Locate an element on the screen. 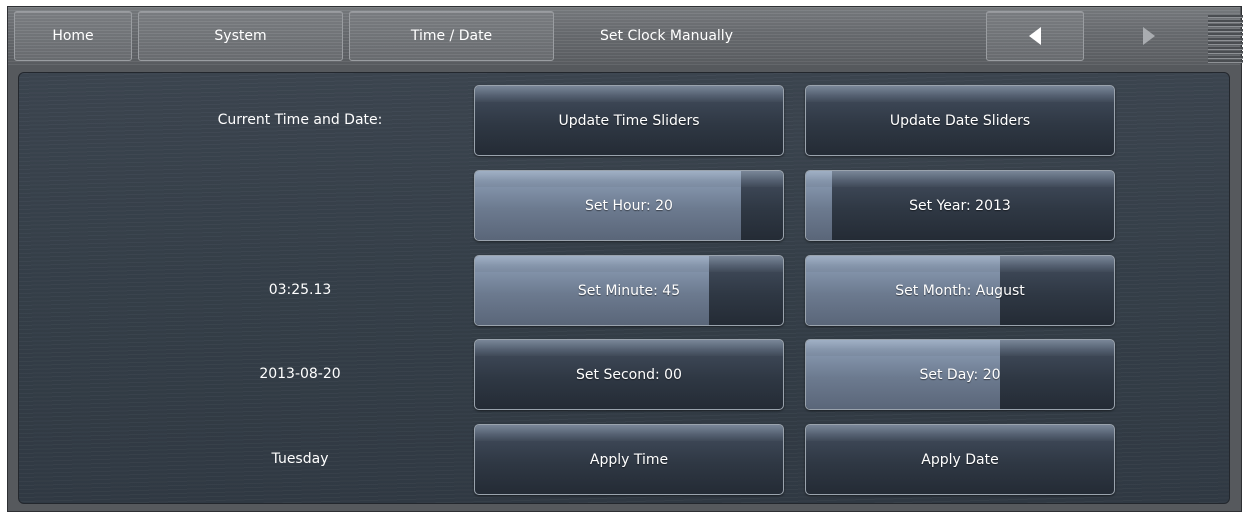 The height and width of the screenshot is (514, 1243). nav-system-label: System is located at coordinates (240, 36).